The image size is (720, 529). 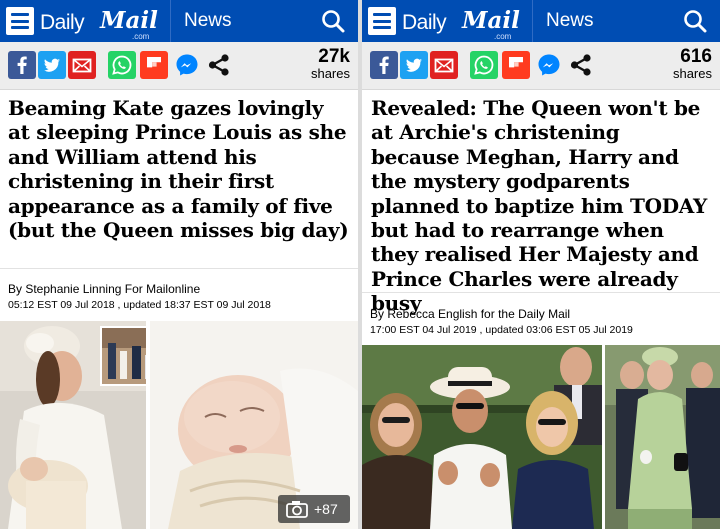 What do you see at coordinates (692, 63) in the screenshot?
I see `share-count: 616 shares` at bounding box center [692, 63].